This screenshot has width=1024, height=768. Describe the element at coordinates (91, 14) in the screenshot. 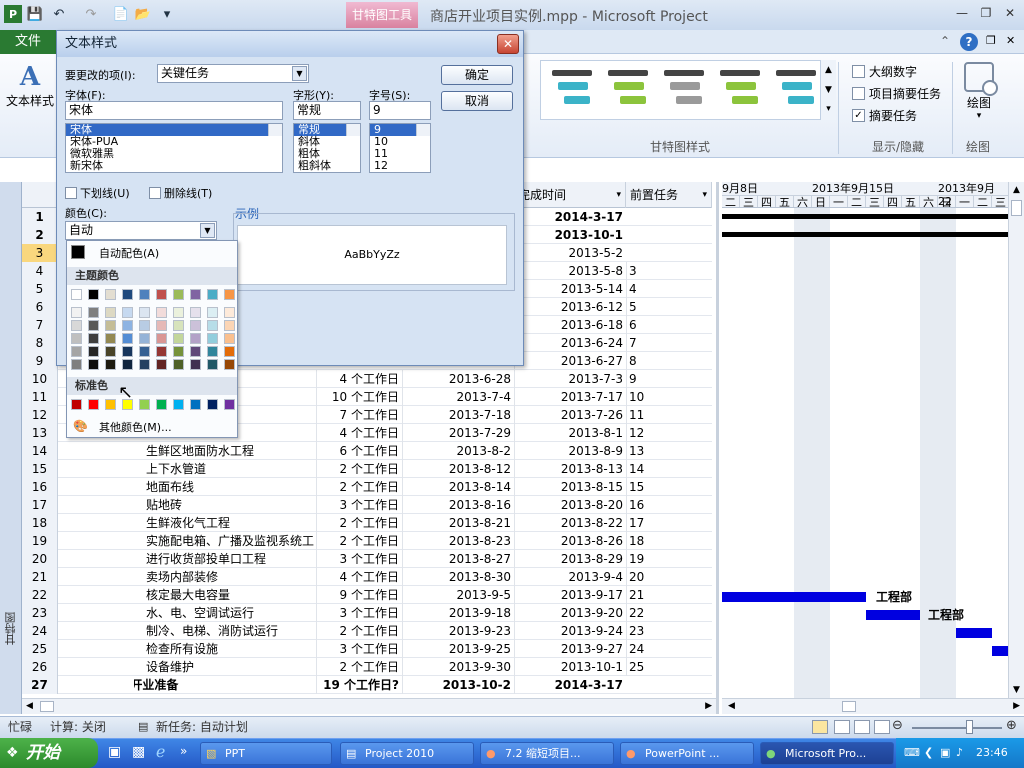

I see `redo-icon: ↷` at that location.